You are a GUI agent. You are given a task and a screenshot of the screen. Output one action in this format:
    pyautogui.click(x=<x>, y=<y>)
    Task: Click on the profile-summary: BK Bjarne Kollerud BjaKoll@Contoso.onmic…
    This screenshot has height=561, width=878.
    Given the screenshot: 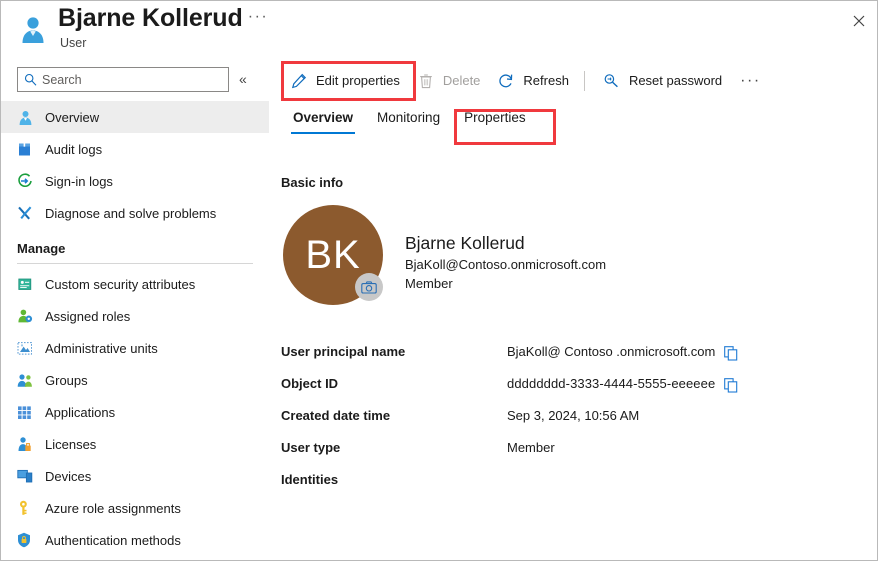 What is the action you would take?
    pyautogui.click(x=444, y=255)
    